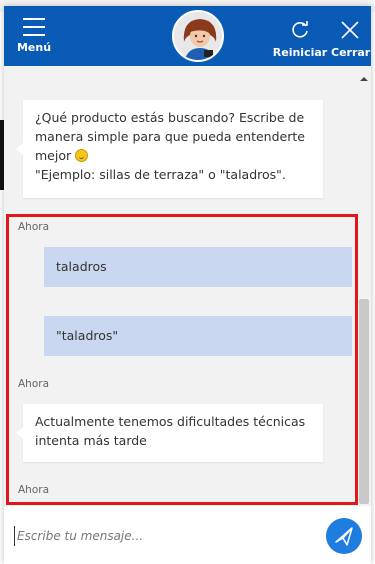  I want to click on smiley-emoji-icon, so click(82, 155).